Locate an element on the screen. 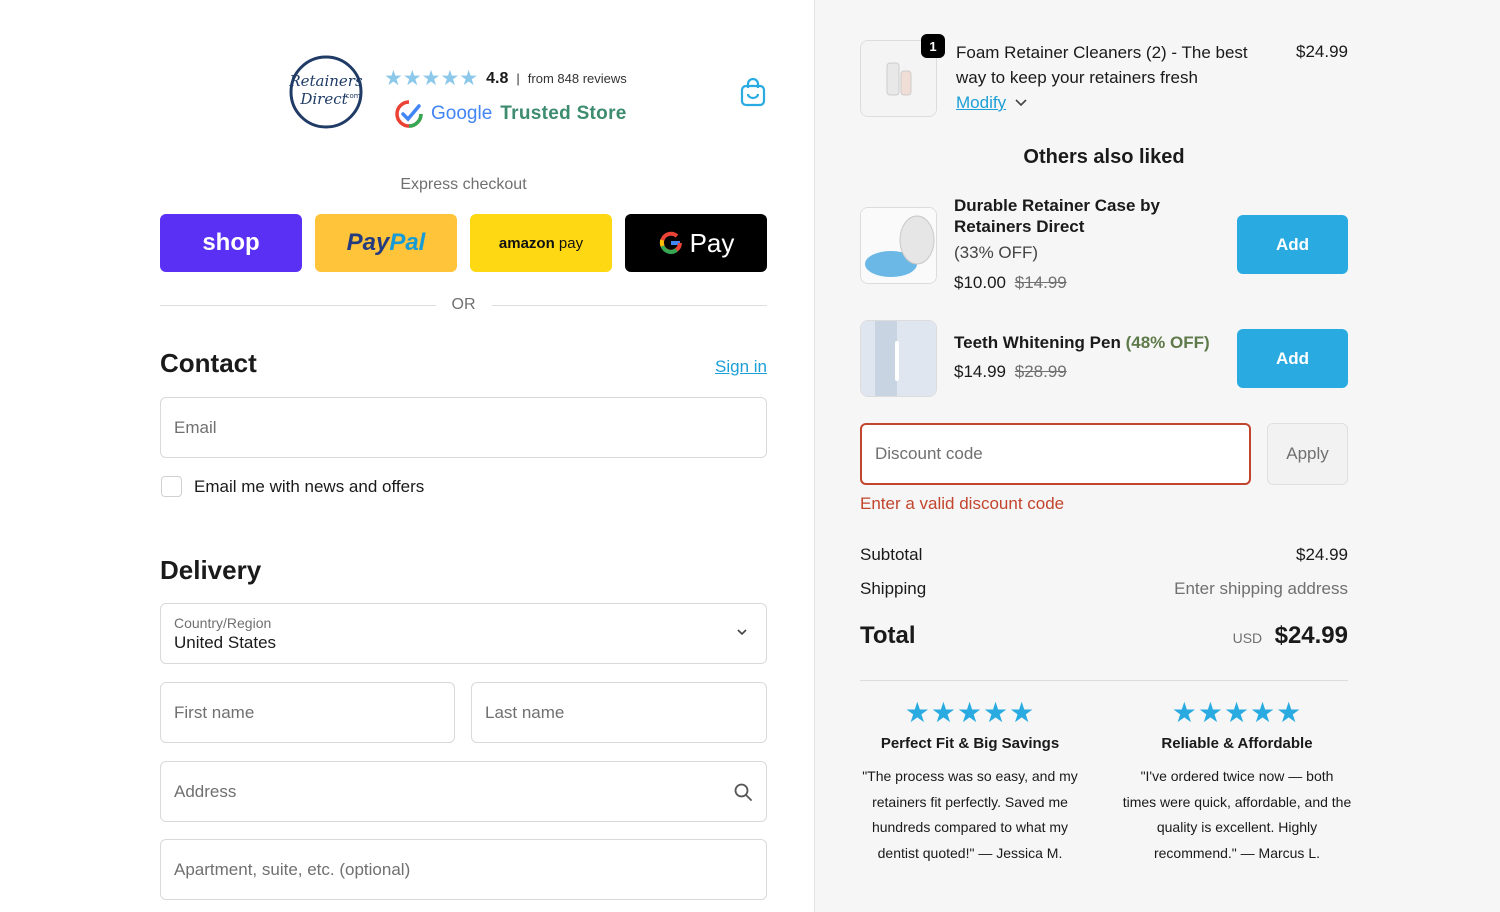 The height and width of the screenshot is (912, 1500). rating-stars-icon: ★★★★★ is located at coordinates (431, 78).